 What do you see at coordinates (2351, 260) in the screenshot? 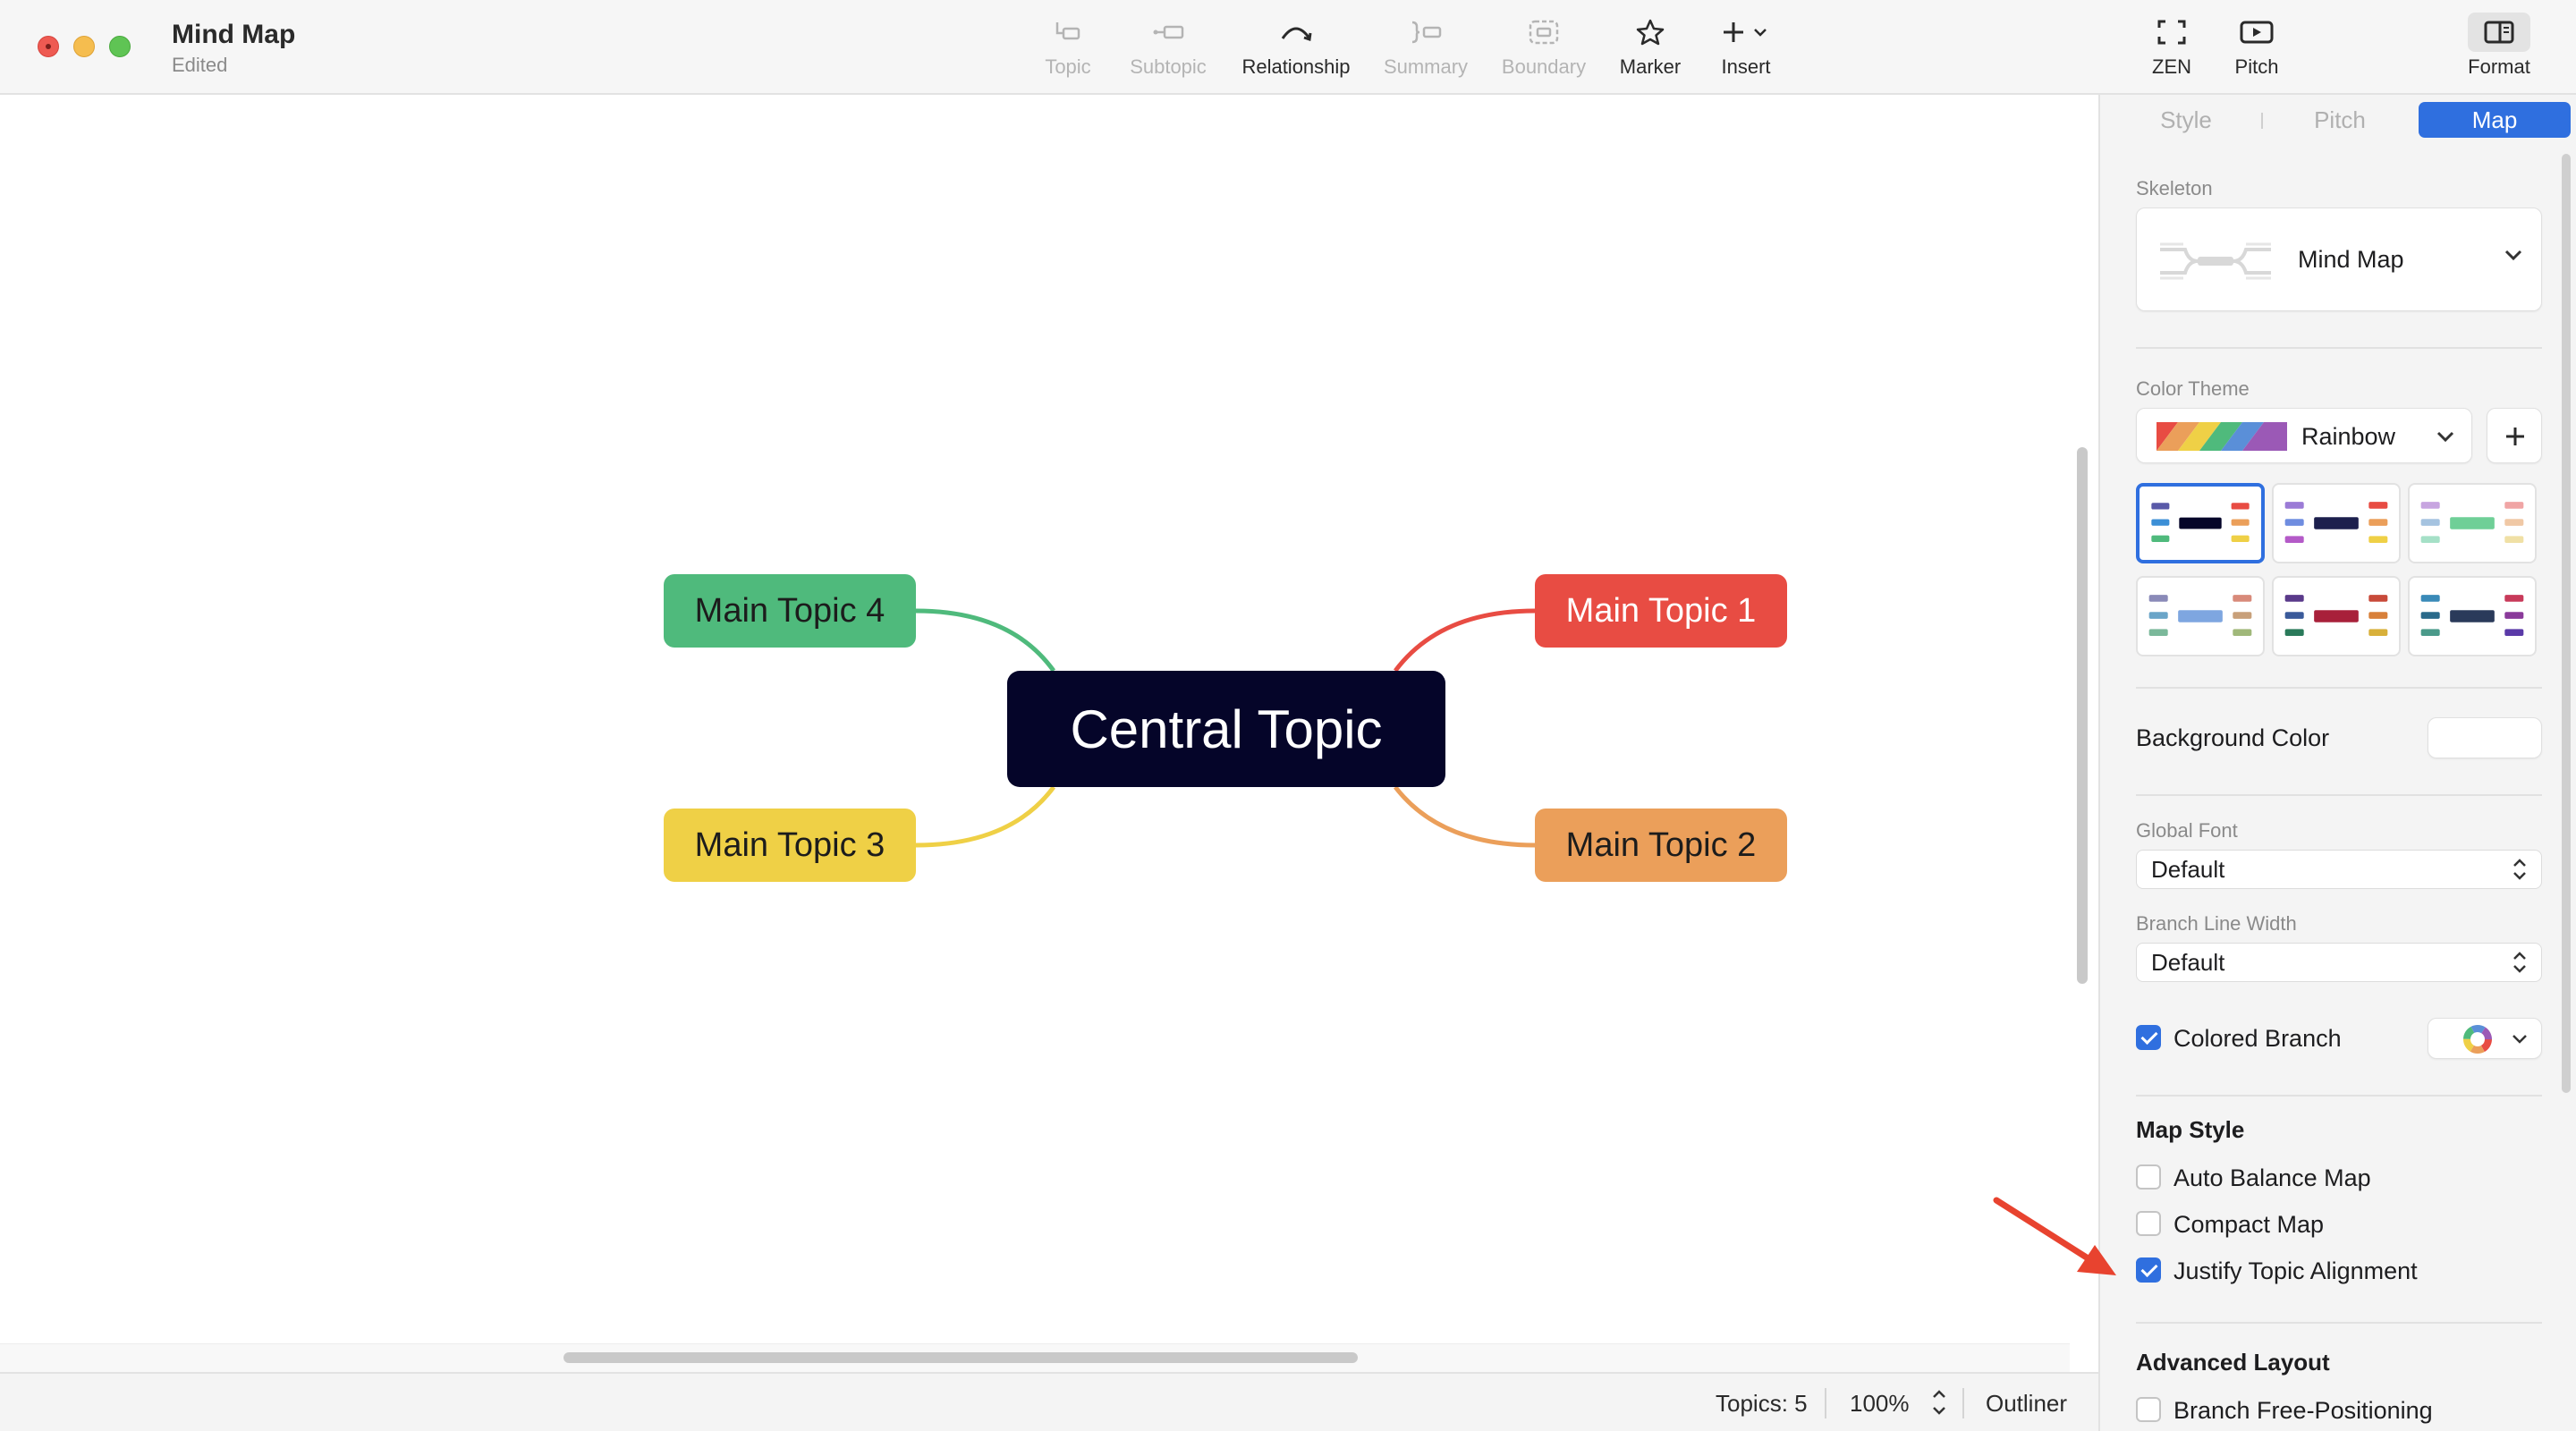
I see `skeleton-value: Mind Map` at bounding box center [2351, 260].